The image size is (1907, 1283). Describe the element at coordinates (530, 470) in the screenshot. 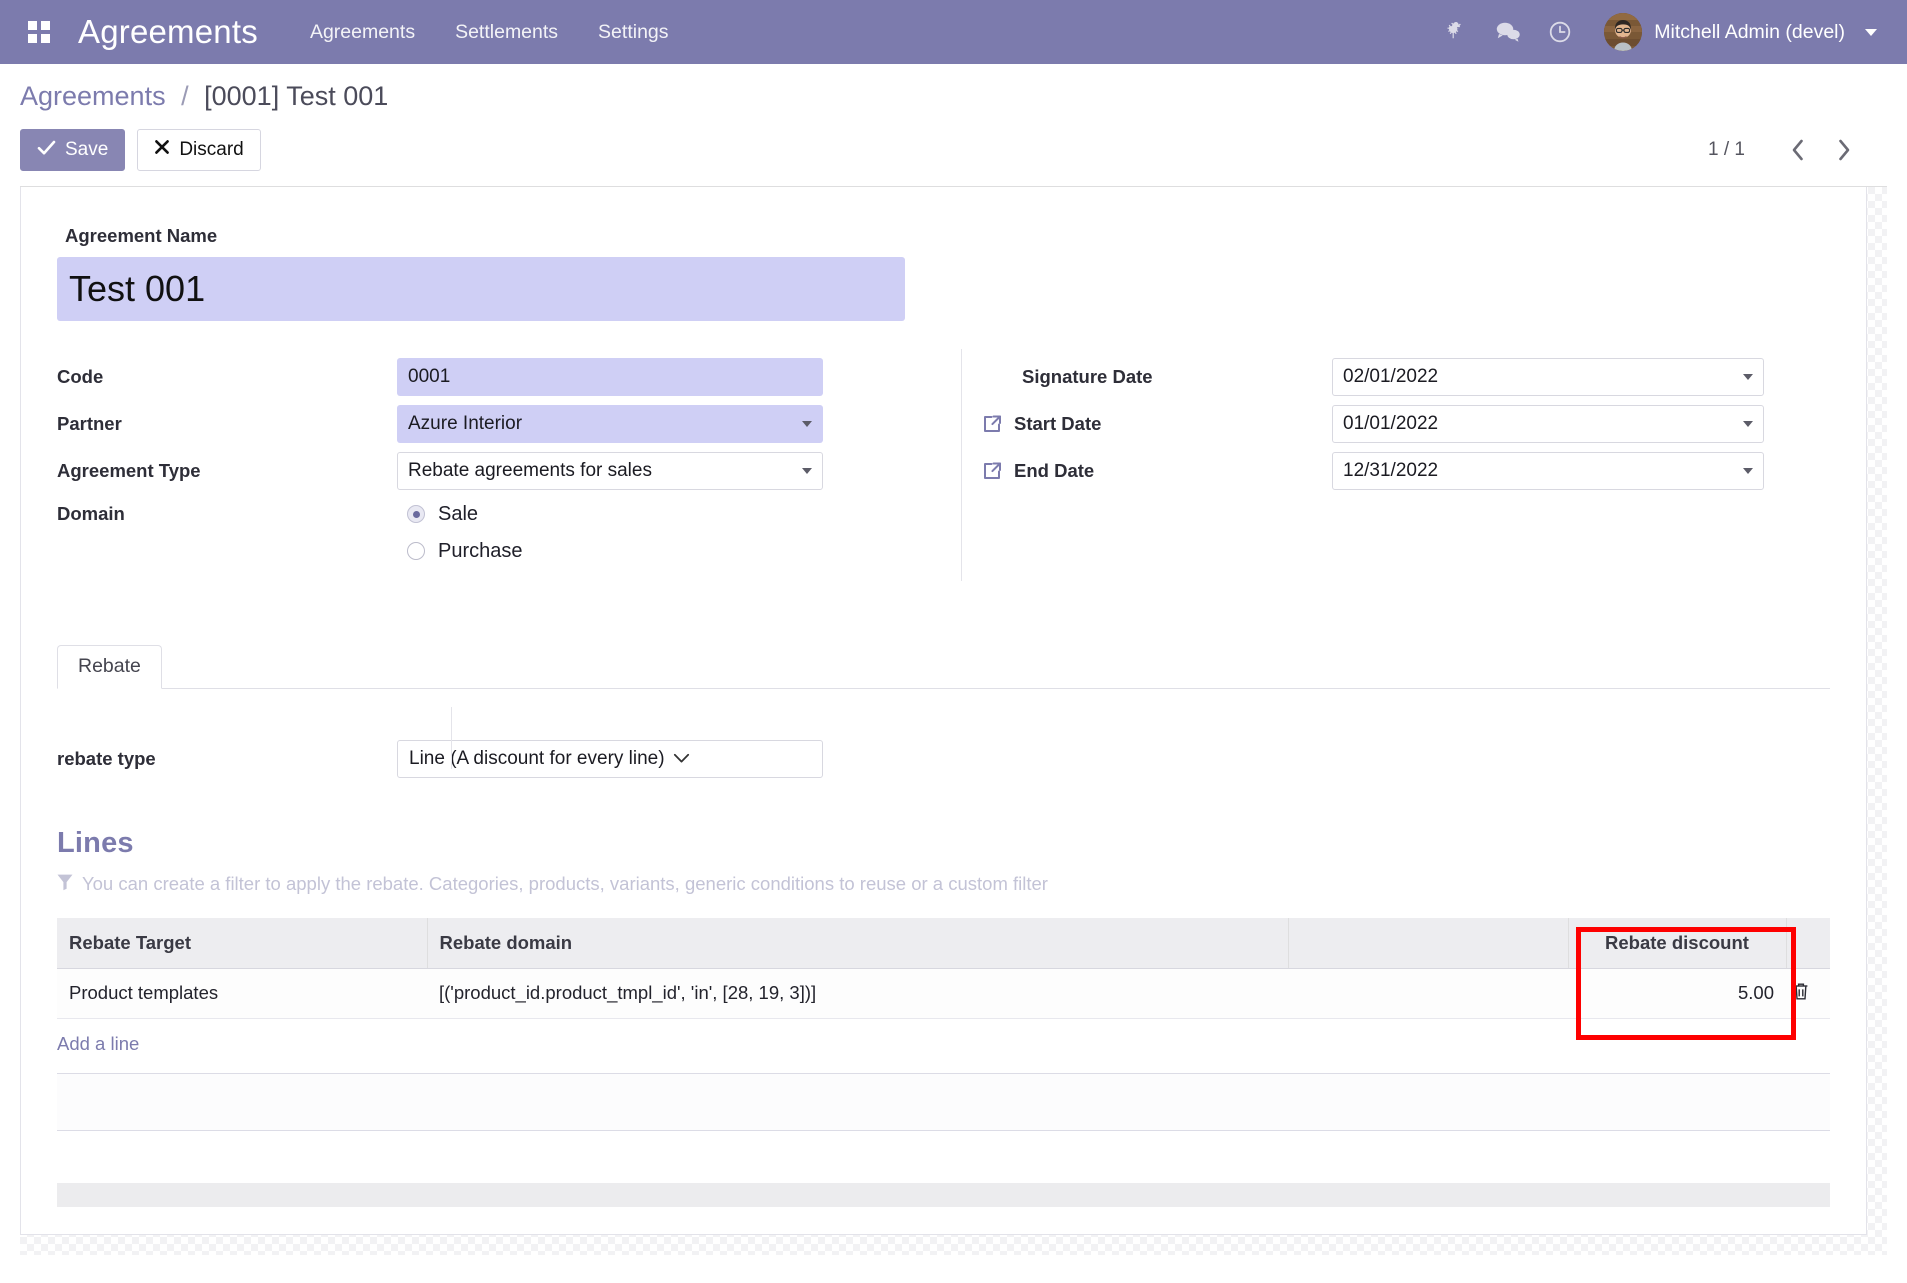

I see `agreement-type-value: Rebate agreements for sales` at that location.